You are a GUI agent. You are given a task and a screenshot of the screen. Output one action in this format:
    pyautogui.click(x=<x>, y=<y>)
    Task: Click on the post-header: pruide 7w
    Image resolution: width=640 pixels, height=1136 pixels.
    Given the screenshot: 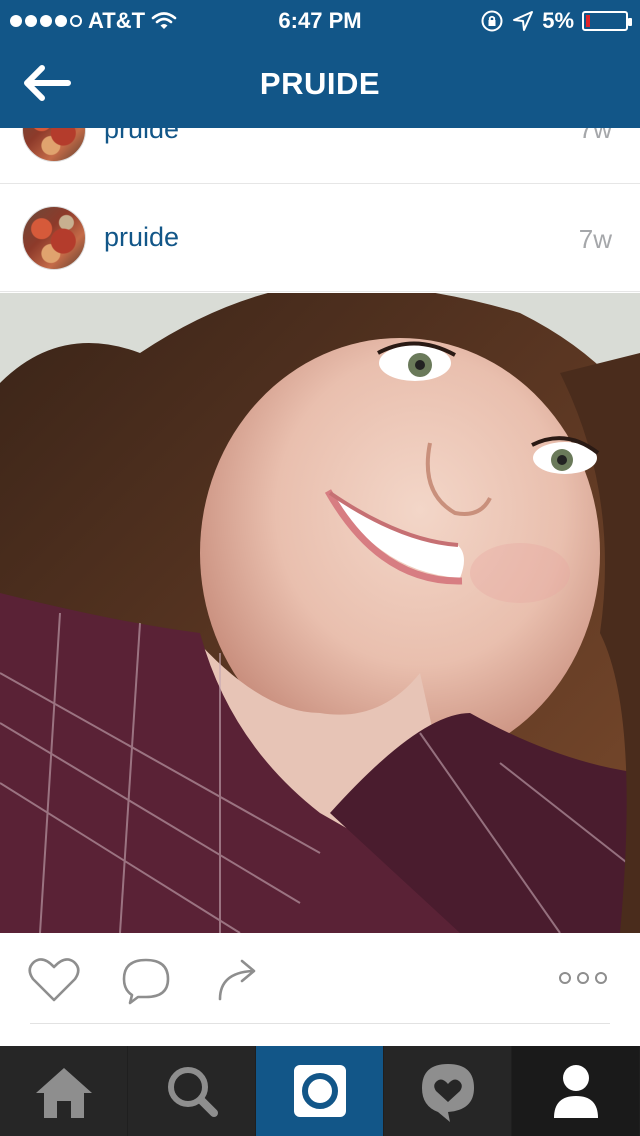 What is the action you would take?
    pyautogui.click(x=320, y=238)
    